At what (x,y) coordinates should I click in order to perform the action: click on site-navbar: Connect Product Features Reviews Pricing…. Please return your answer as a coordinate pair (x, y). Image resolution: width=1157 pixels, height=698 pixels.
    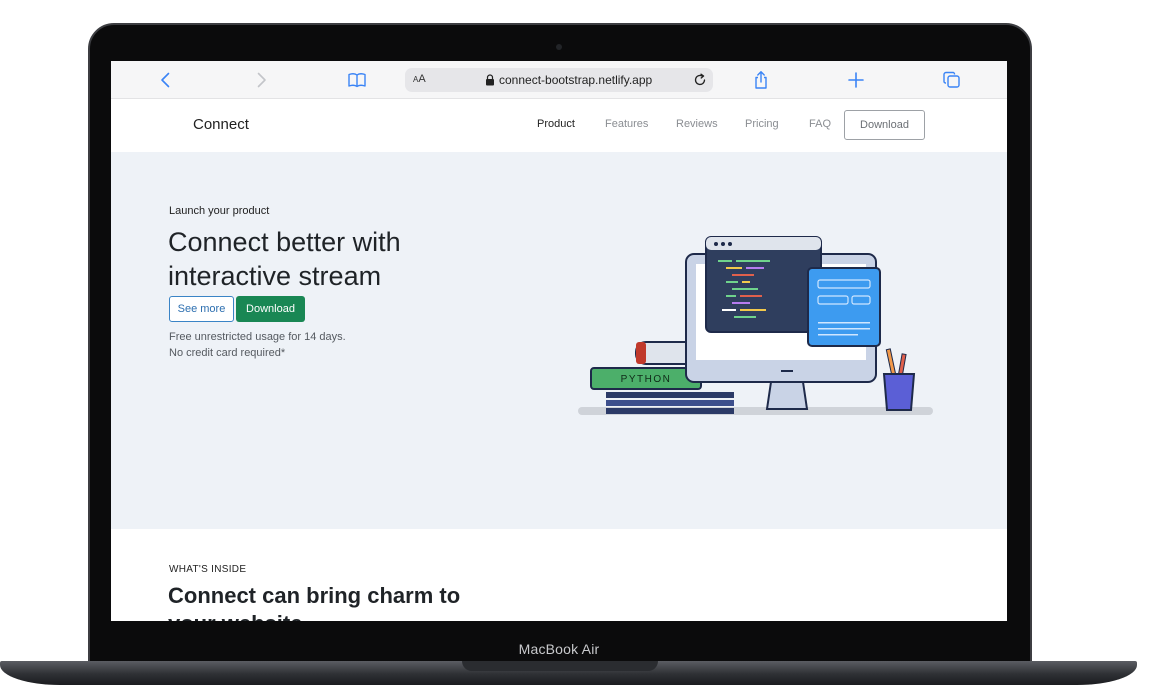
    Looking at the image, I should click on (559, 125).